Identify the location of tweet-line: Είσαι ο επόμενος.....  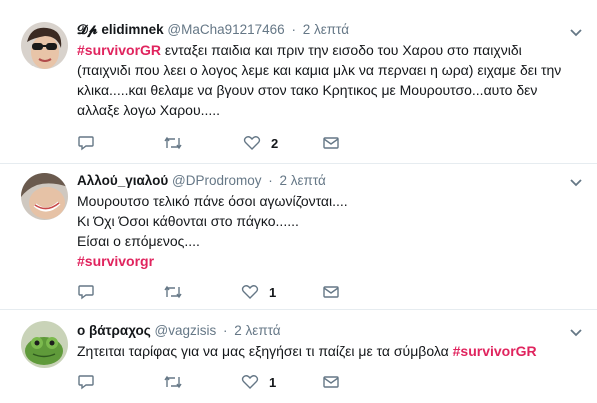
(327, 241).